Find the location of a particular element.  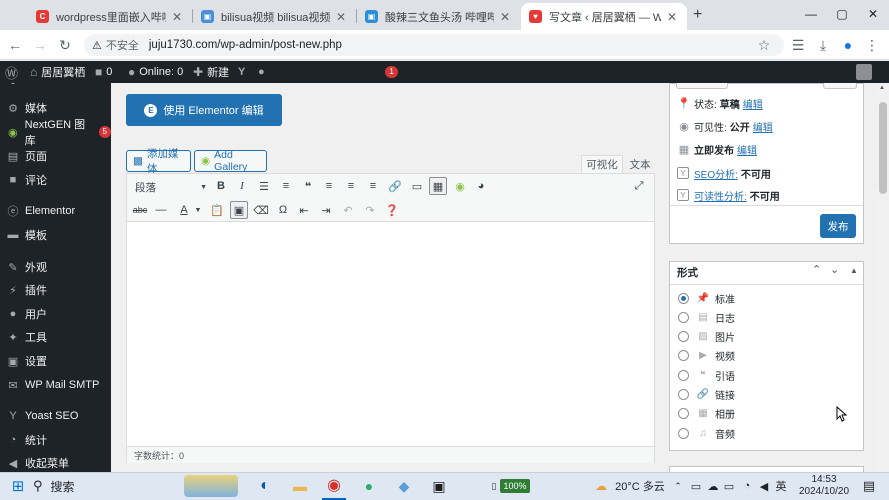

insecure-label: 不安全 is located at coordinates (122, 45).